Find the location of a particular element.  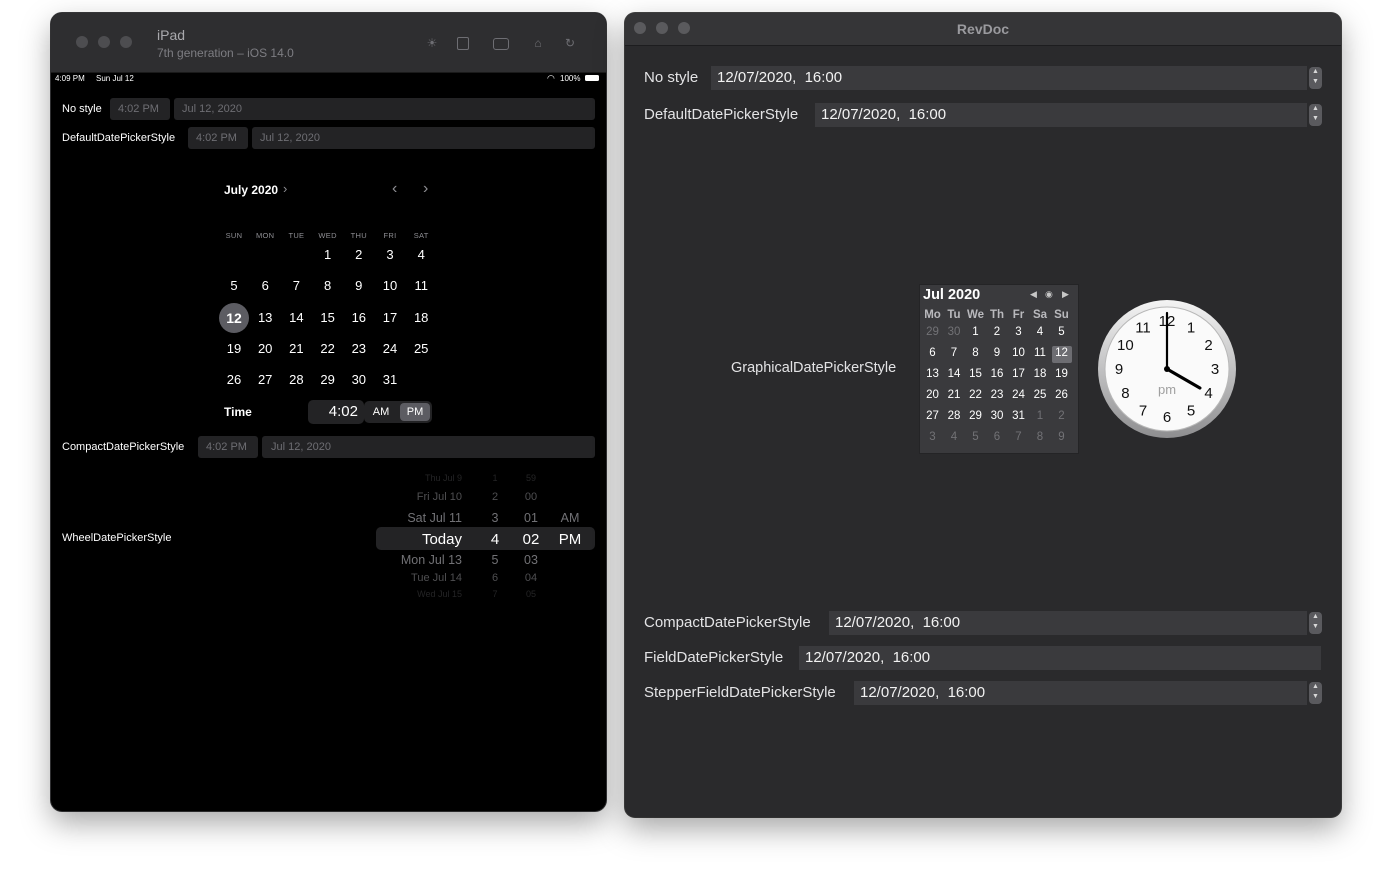

time-field: 4:02 is located at coordinates (336, 412).